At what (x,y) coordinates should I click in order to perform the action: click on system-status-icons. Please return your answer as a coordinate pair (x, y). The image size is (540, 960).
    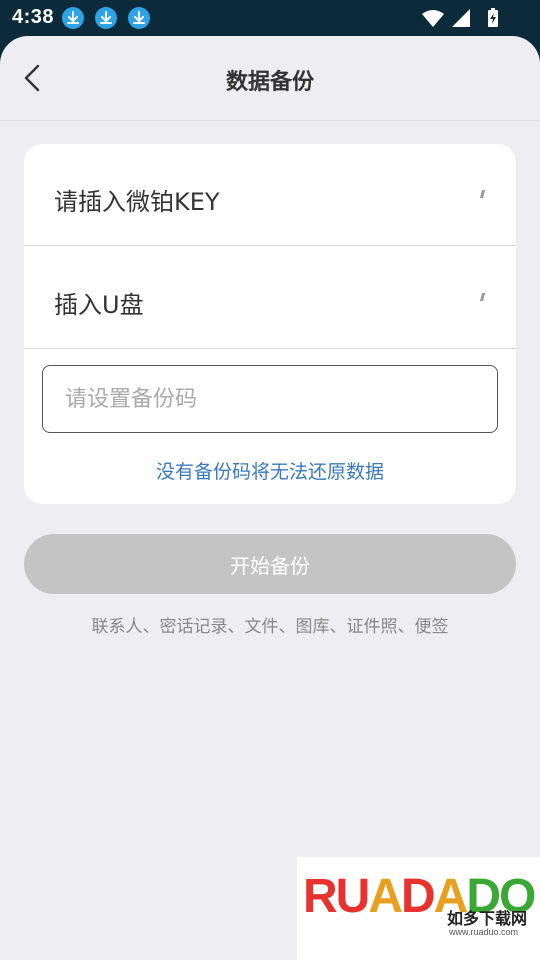
    Looking at the image, I should click on (460, 17).